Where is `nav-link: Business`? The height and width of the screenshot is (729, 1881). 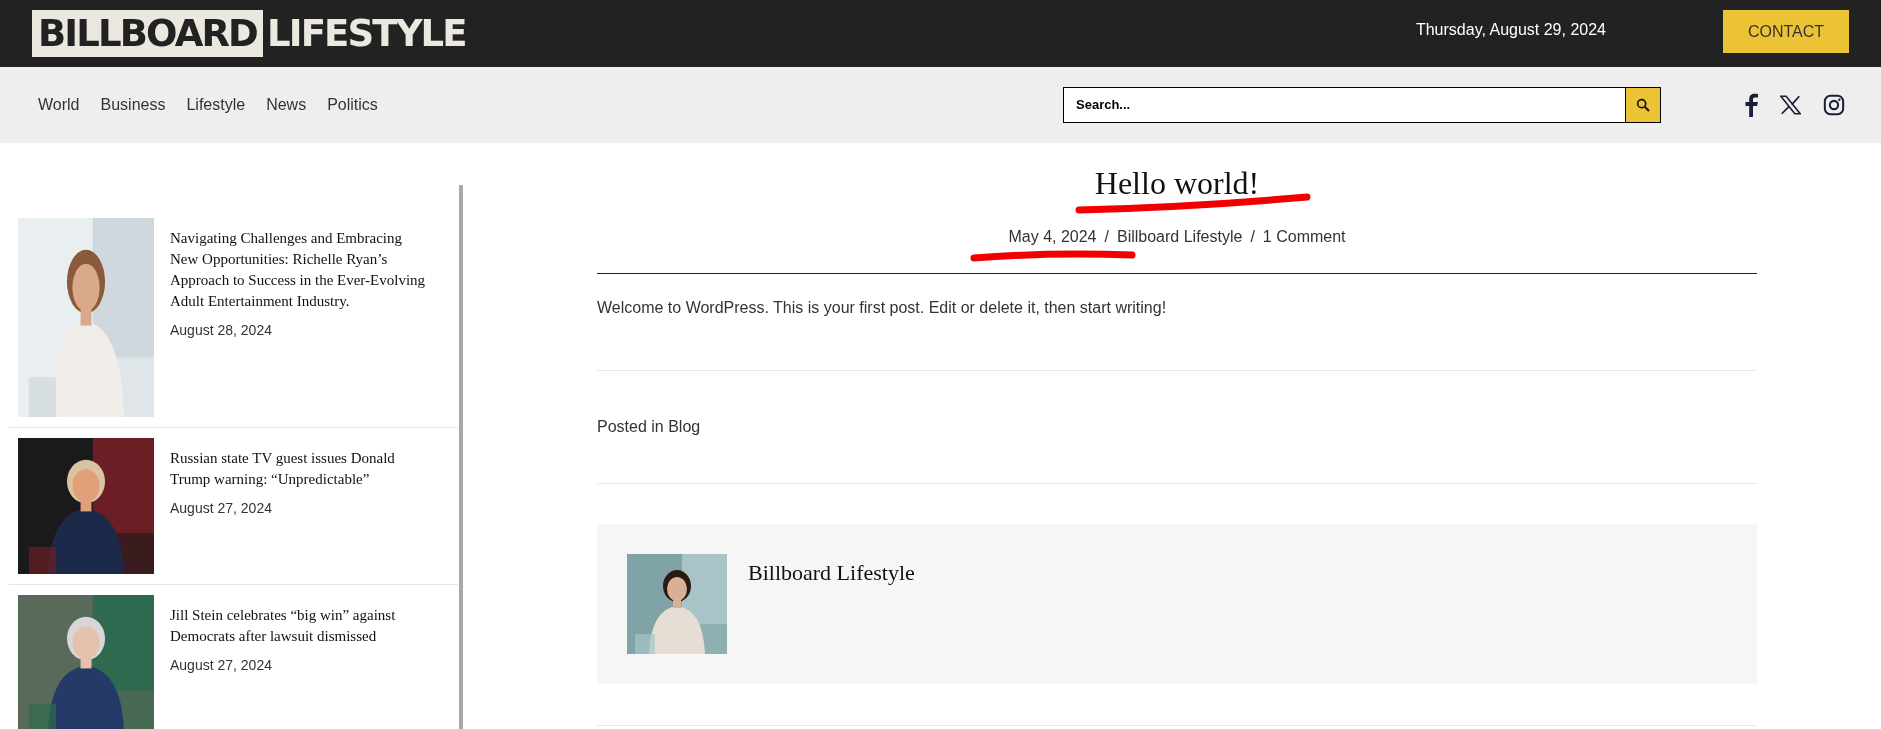
nav-link: Business is located at coordinates (133, 105).